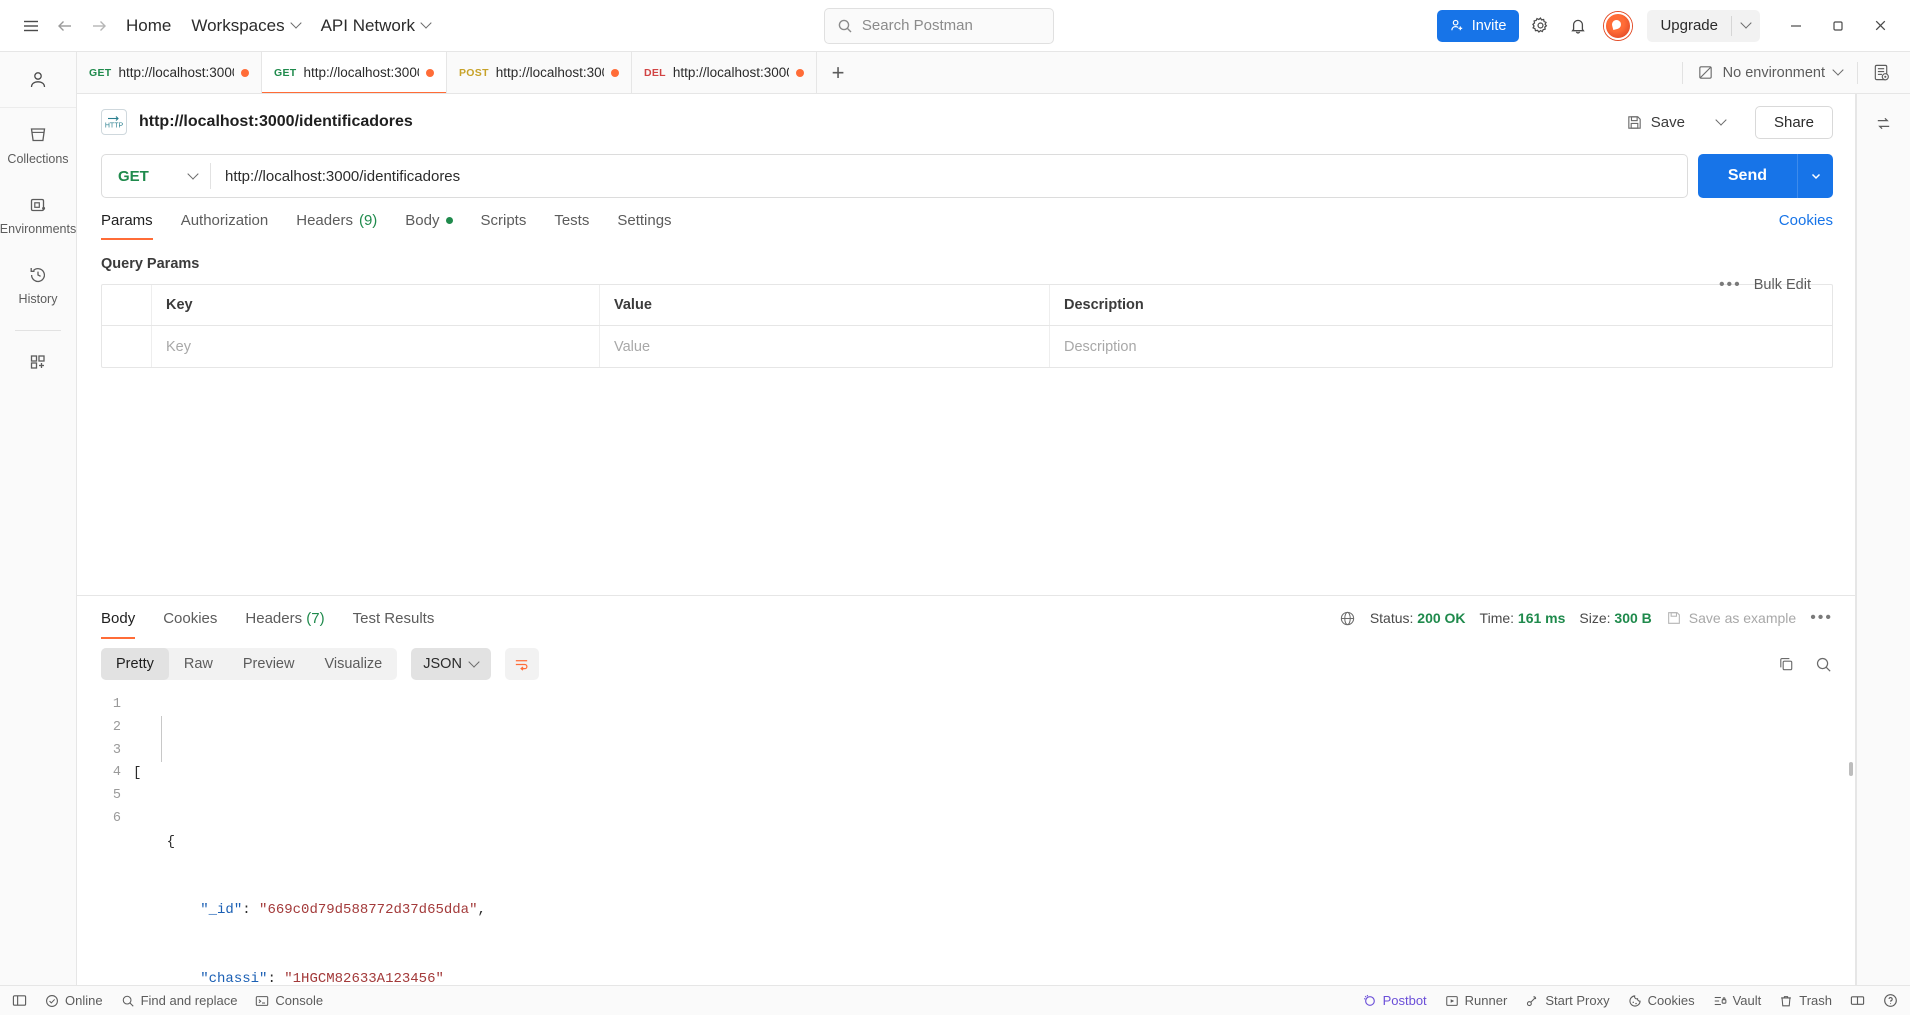 The height and width of the screenshot is (1015, 1910). I want to click on trash-icon, so click(1786, 1000).